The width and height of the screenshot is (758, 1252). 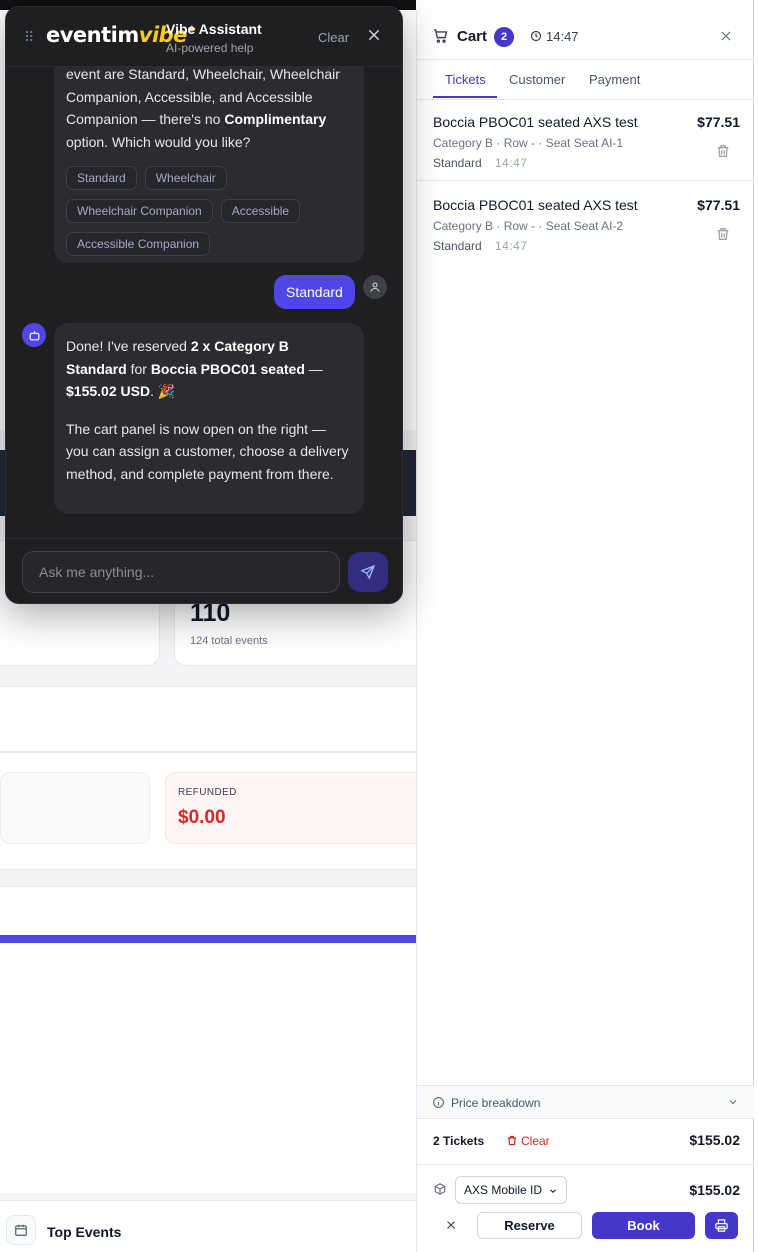 I want to click on clear-chat-button: Clear, so click(x=333, y=37).